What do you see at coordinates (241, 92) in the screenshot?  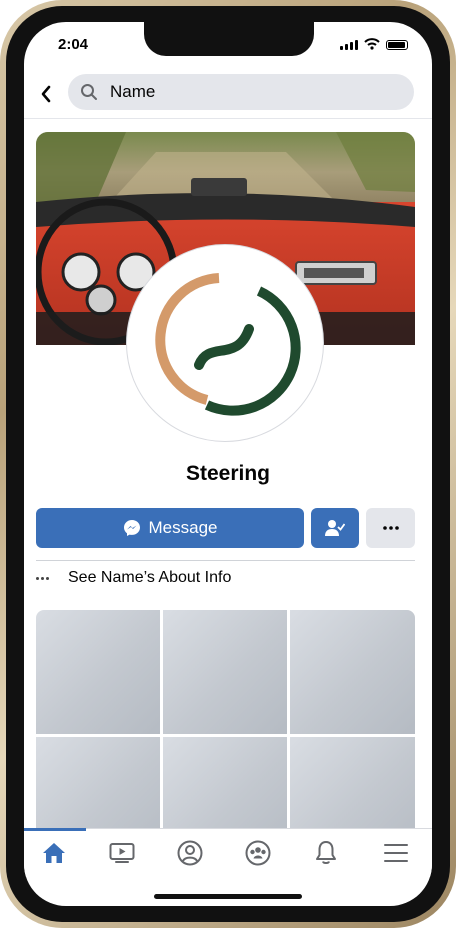 I see `search-input: Name` at bounding box center [241, 92].